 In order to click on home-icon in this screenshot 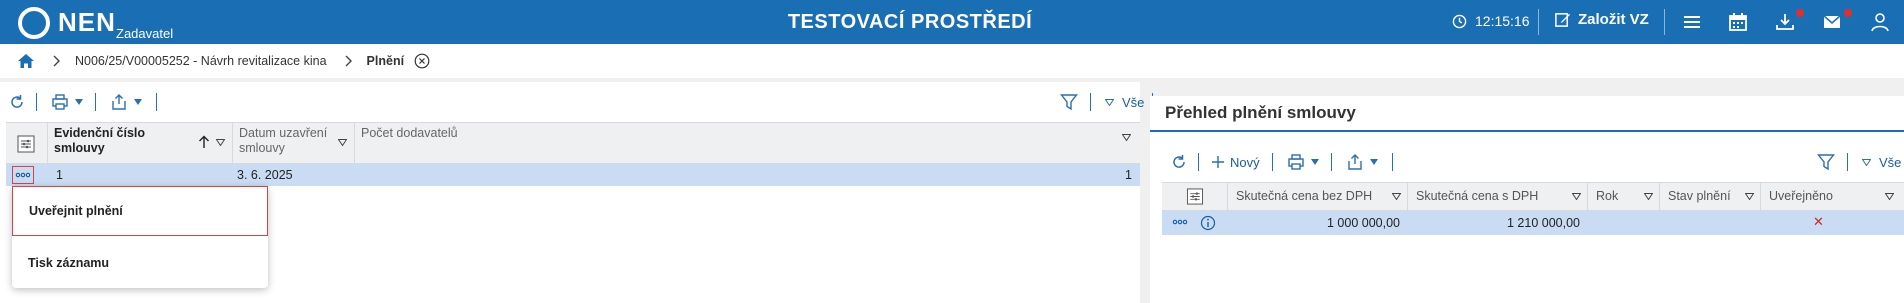, I will do `click(26, 61)`.